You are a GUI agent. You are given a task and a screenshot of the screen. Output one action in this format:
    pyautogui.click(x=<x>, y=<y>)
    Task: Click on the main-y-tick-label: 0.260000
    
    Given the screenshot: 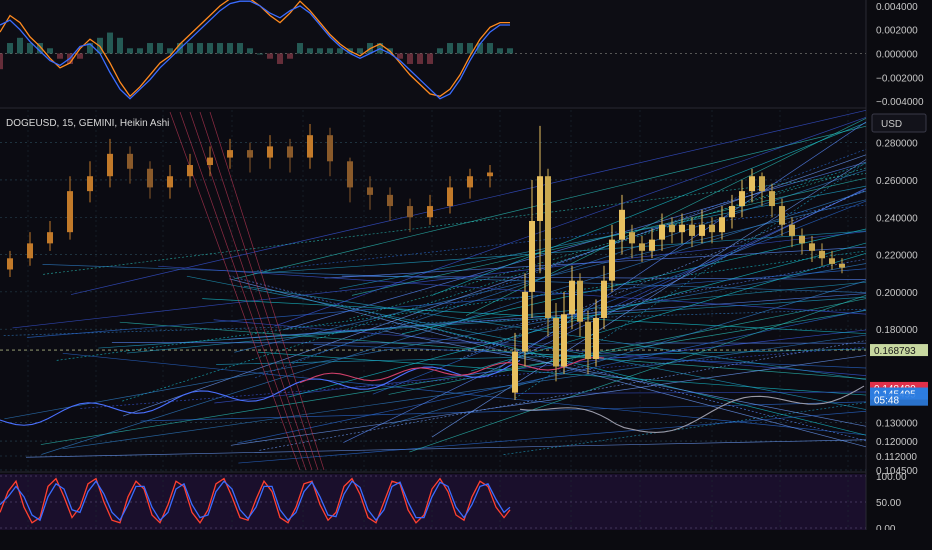 What is the action you would take?
    pyautogui.click(x=897, y=181)
    